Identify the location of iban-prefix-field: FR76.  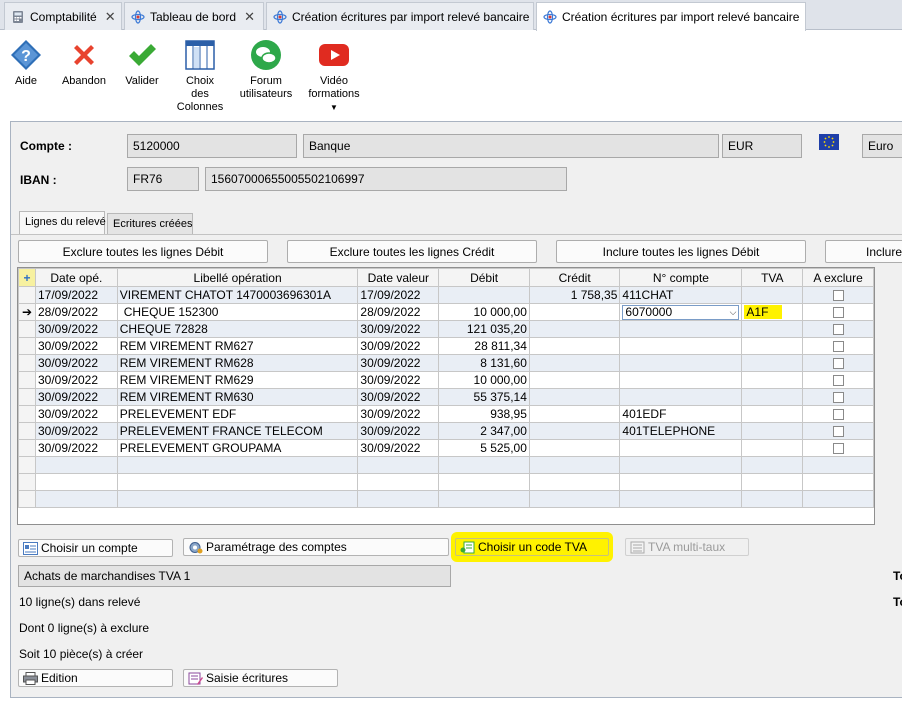
(163, 179).